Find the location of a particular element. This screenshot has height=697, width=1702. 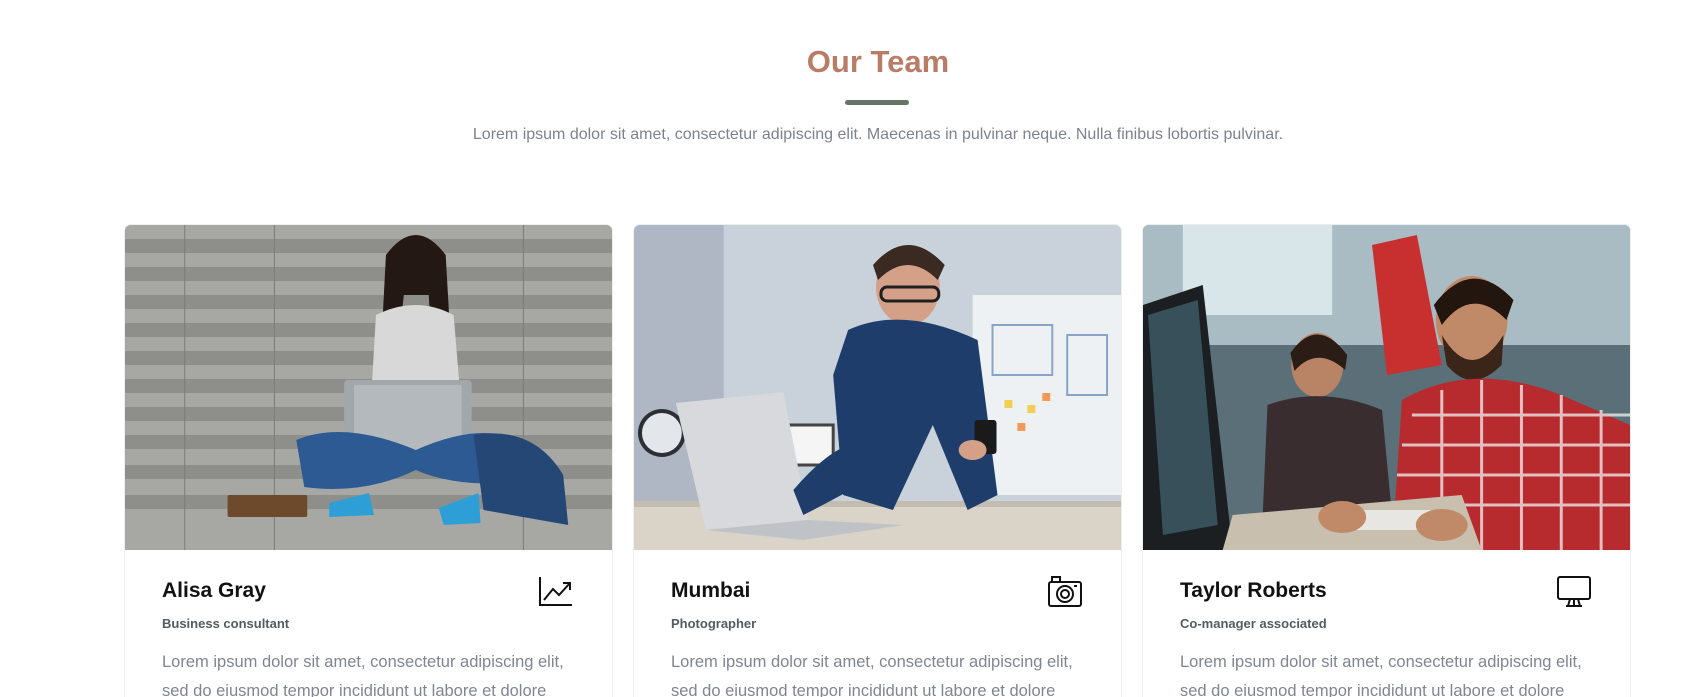

chart-trend-icon is located at coordinates (556, 592).